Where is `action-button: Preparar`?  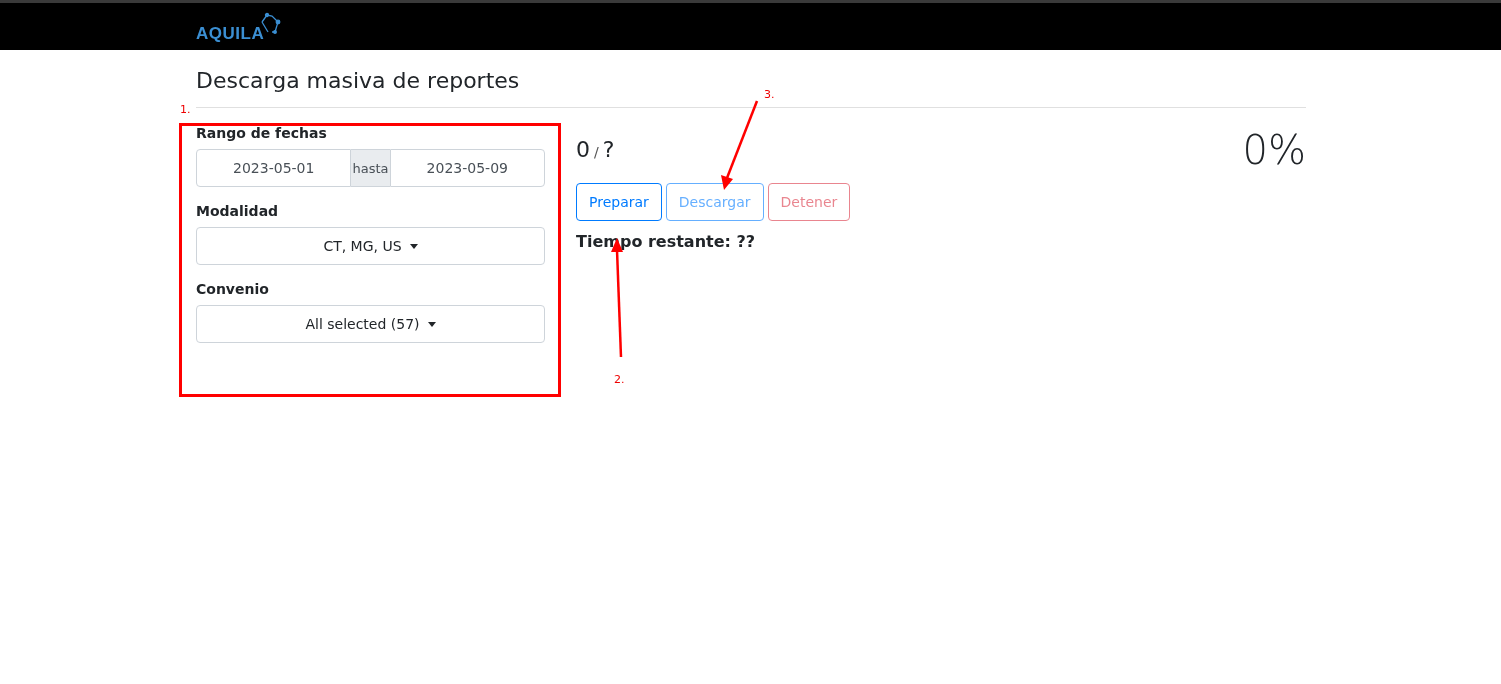
action-button: Preparar is located at coordinates (619, 202).